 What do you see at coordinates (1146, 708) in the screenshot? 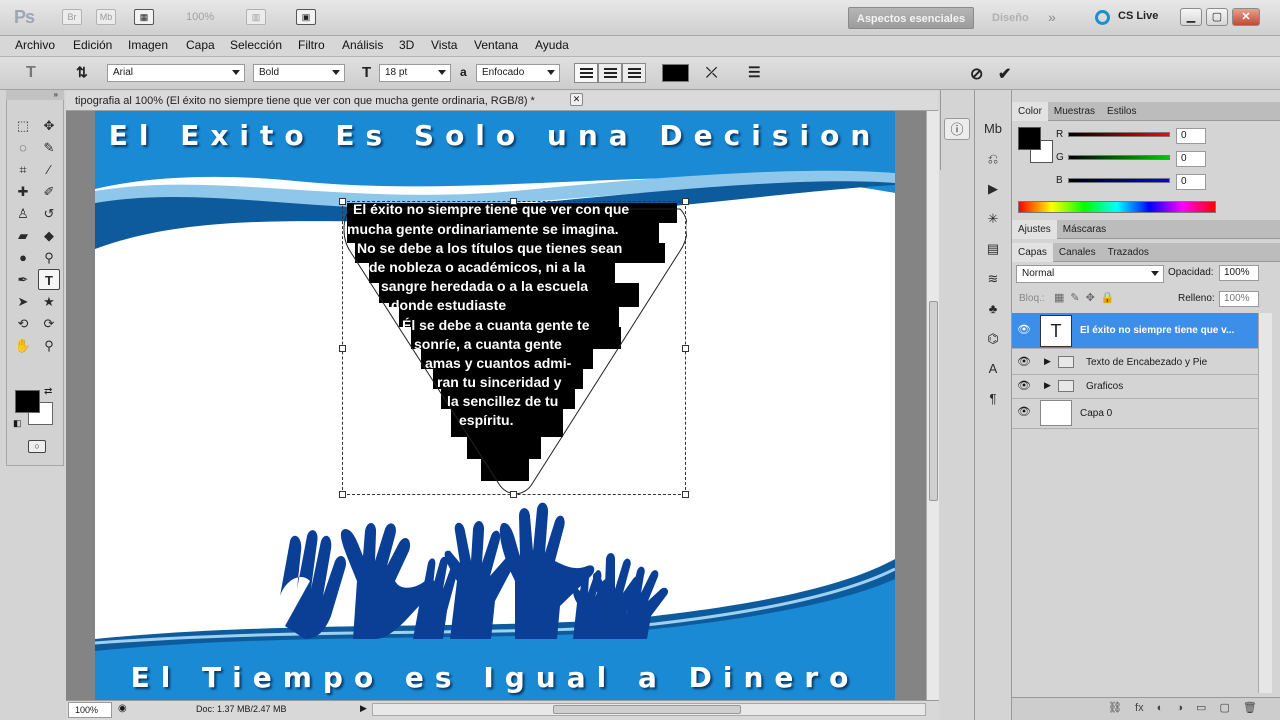
I see `layers-panel-footer: ⛓ fx ◐ ◑ ▭ ▢ 🗑` at bounding box center [1146, 708].